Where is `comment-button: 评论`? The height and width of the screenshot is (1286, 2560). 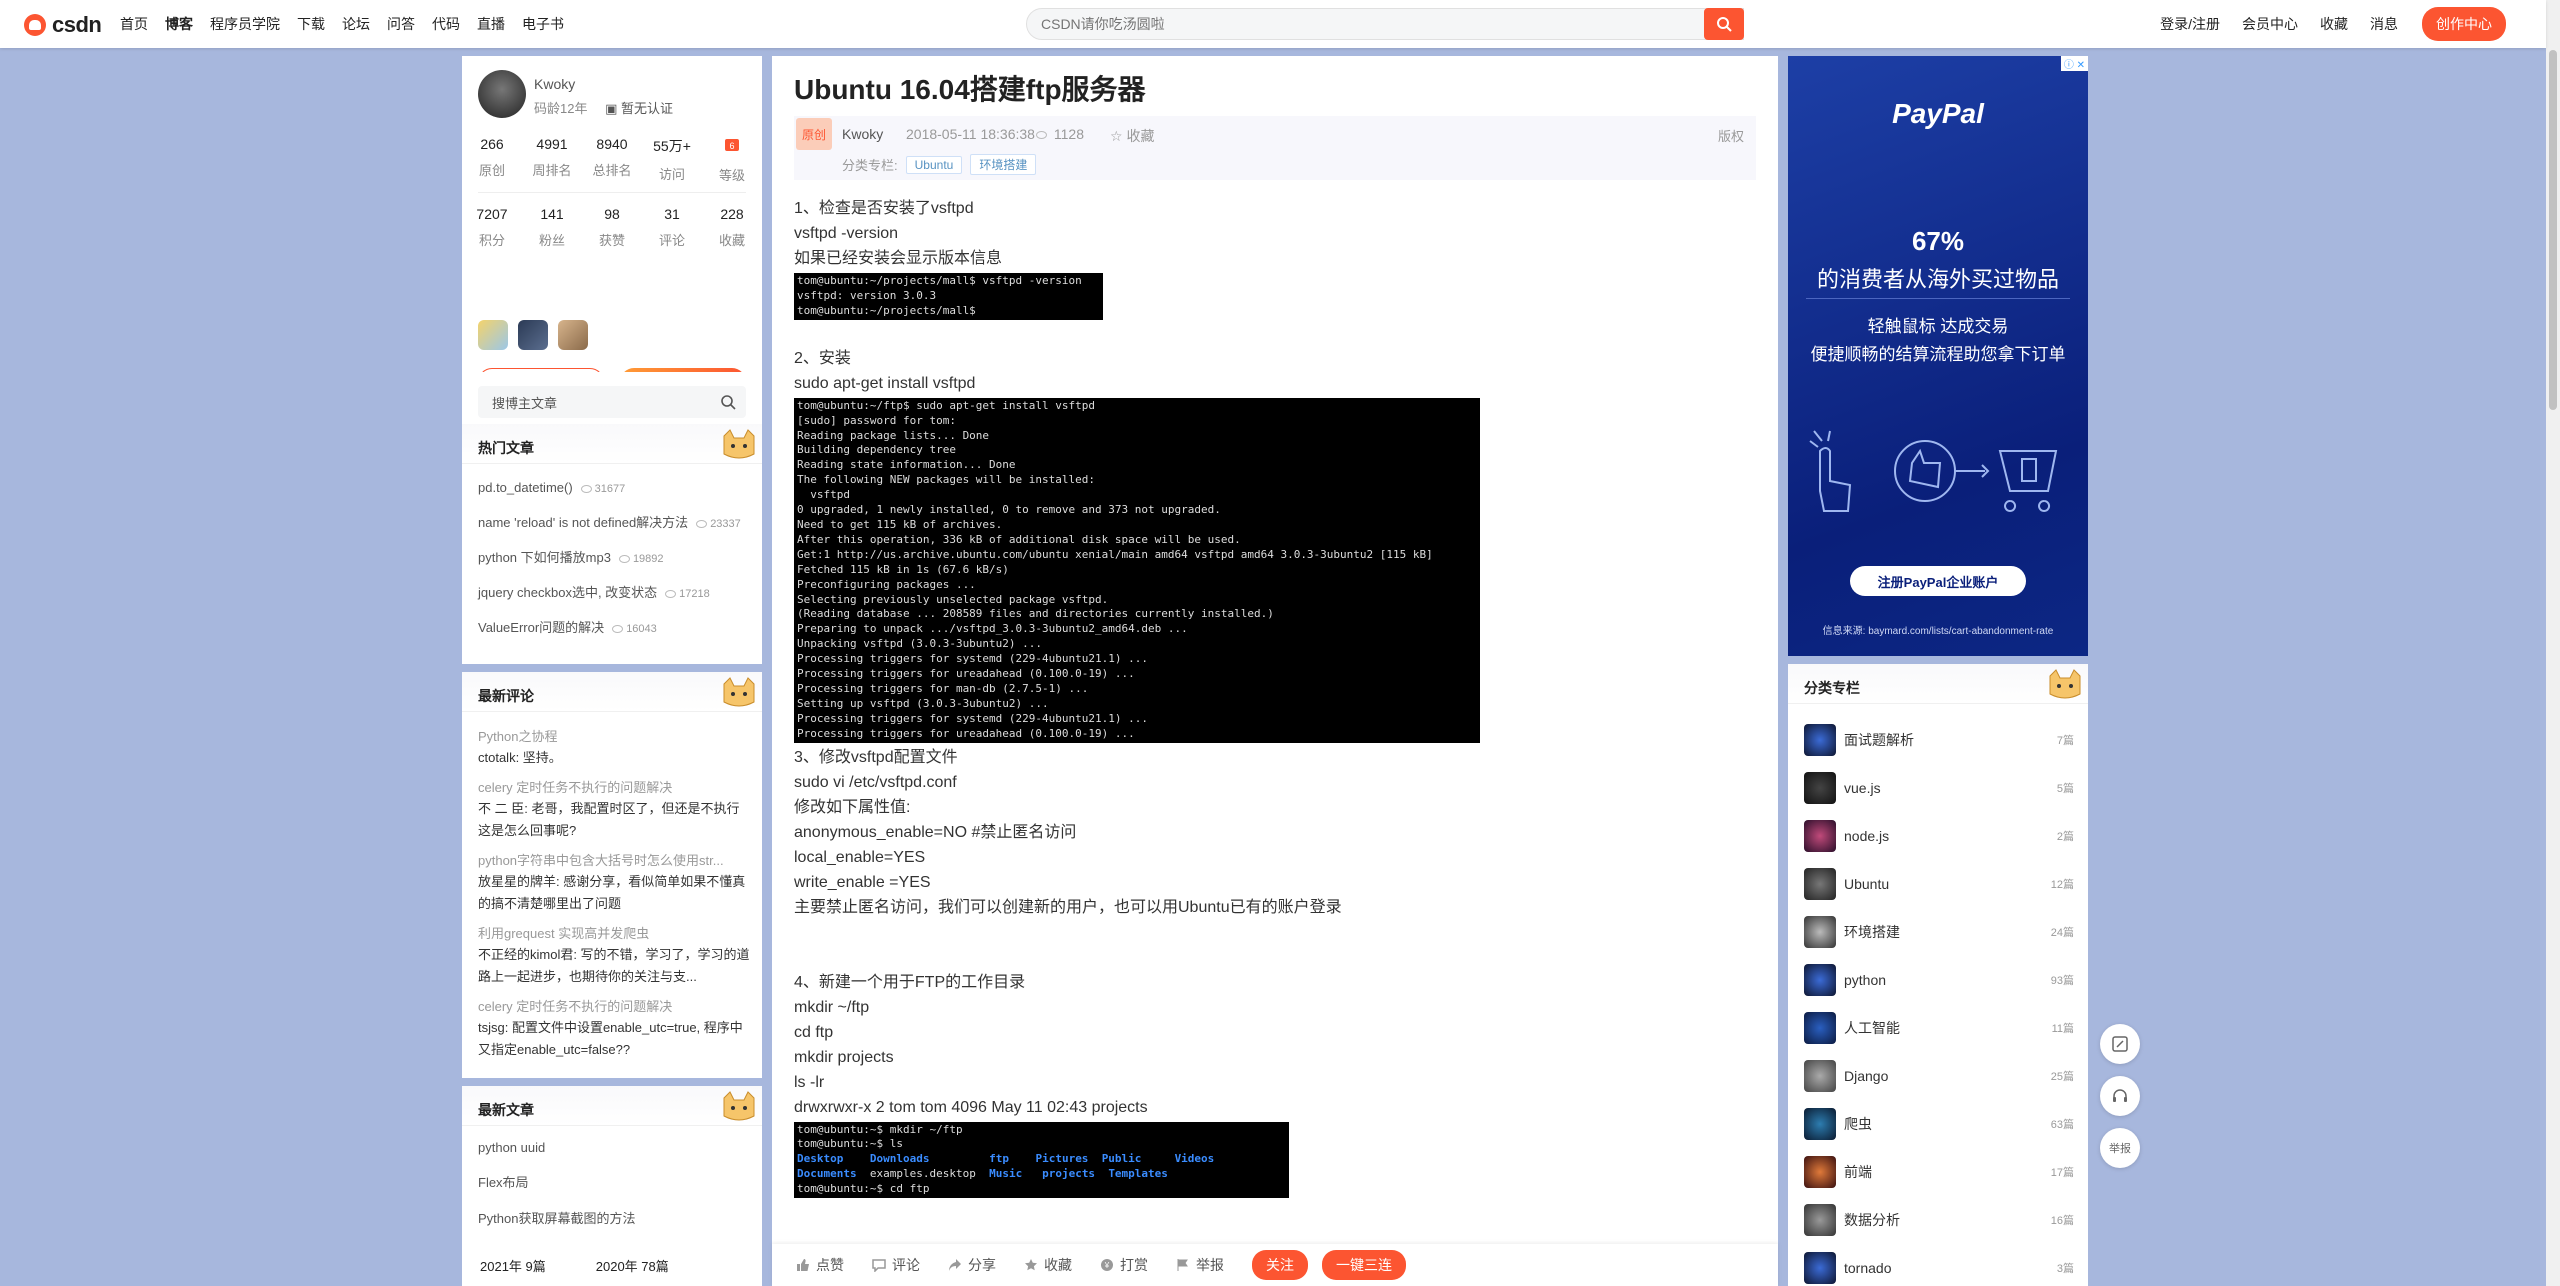
comment-button: 评论 is located at coordinates (896, 1265).